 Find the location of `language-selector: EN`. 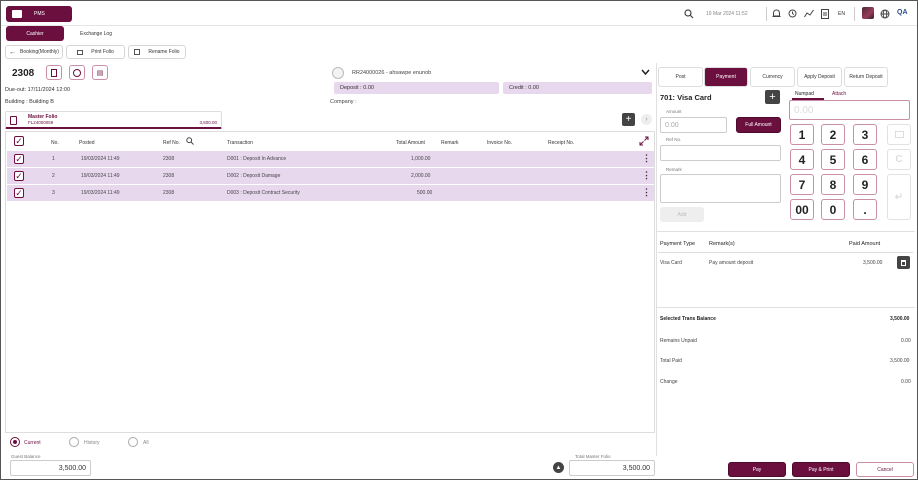

language-selector: EN is located at coordinates (841, 14).